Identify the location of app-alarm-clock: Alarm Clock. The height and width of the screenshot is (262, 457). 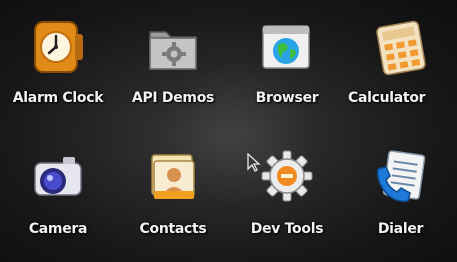
(58, 65).